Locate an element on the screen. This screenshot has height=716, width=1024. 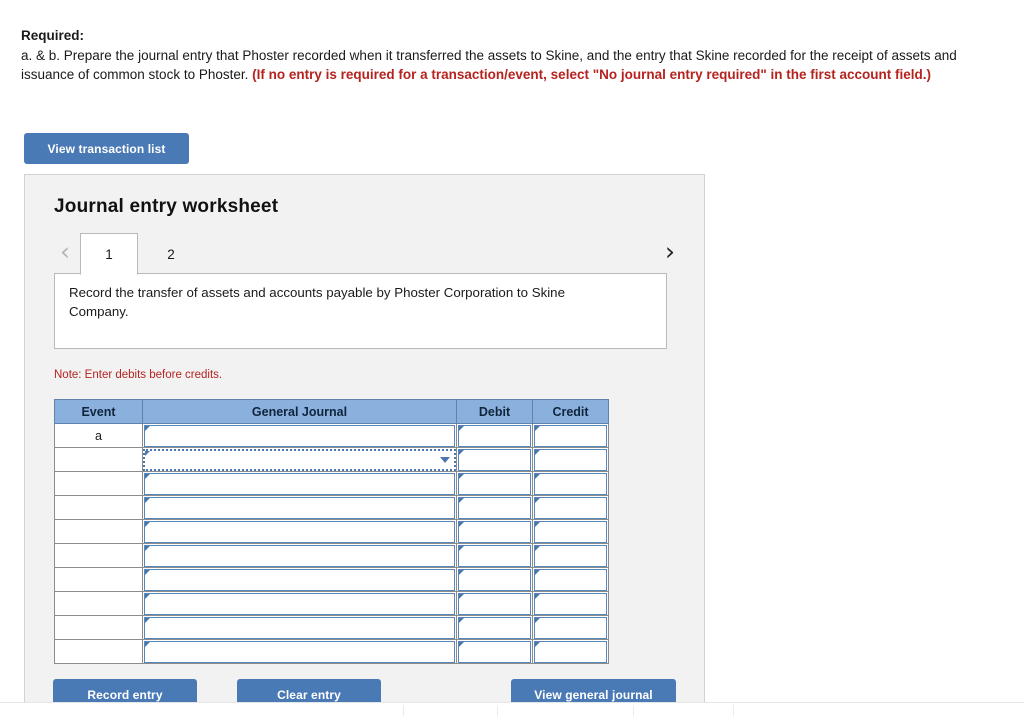
chevron-down-icon is located at coordinates (445, 459).